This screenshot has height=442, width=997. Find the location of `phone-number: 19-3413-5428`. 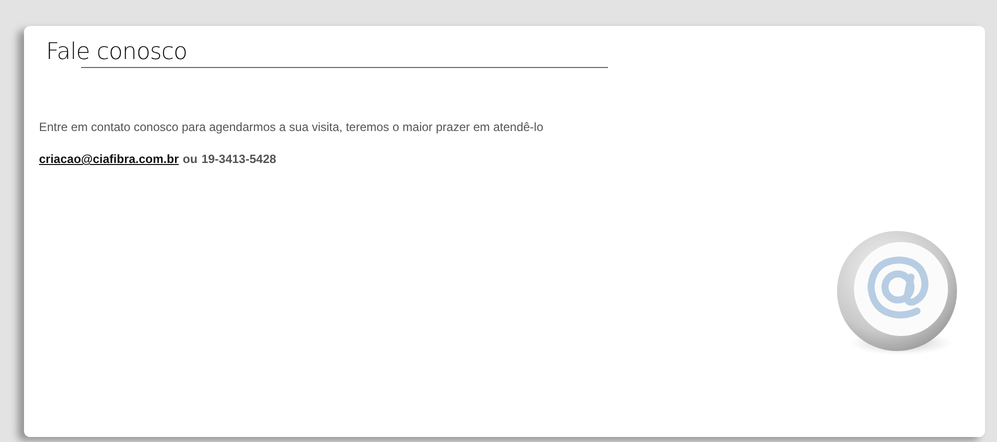

phone-number: 19-3413-5428 is located at coordinates (238, 159).